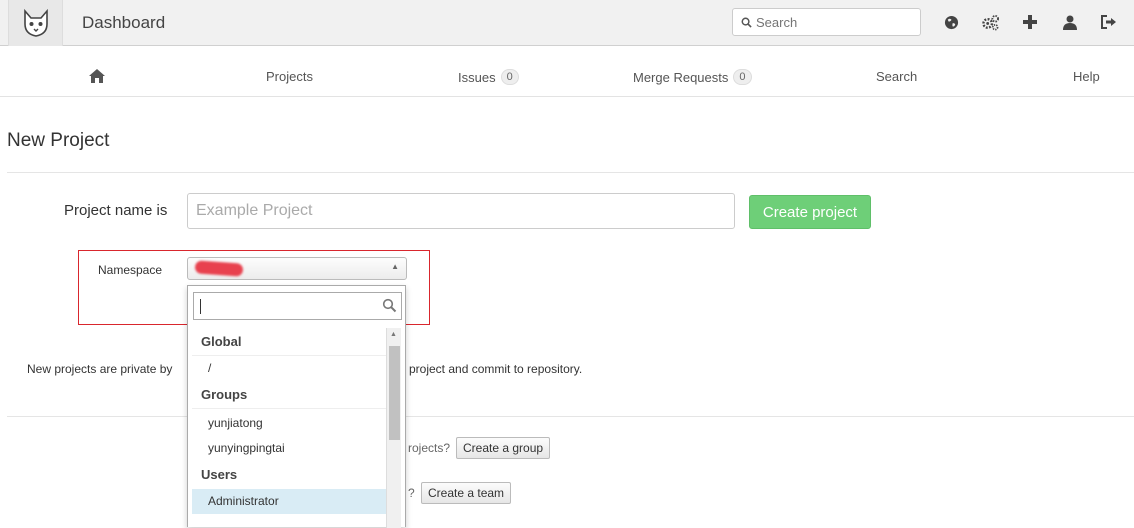  What do you see at coordinates (289, 368) in the screenshot?
I see `namespace-option: /` at bounding box center [289, 368].